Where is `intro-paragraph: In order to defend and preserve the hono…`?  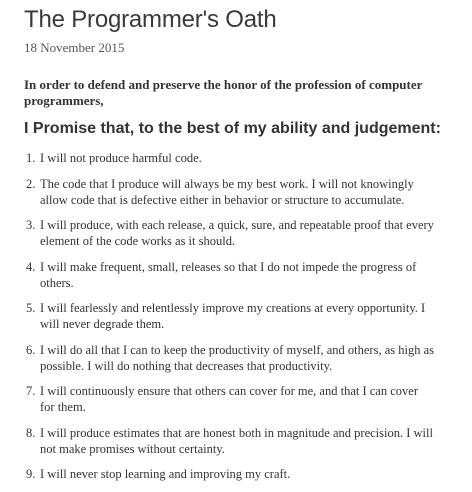 intro-paragraph: In order to defend and preserve the hono… is located at coordinates (223, 92).